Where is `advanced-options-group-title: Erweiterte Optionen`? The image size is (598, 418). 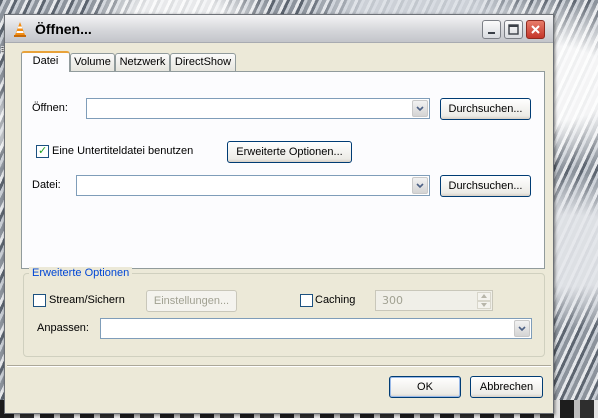
advanced-options-group-title: Erweiterte Optionen is located at coordinates (81, 273).